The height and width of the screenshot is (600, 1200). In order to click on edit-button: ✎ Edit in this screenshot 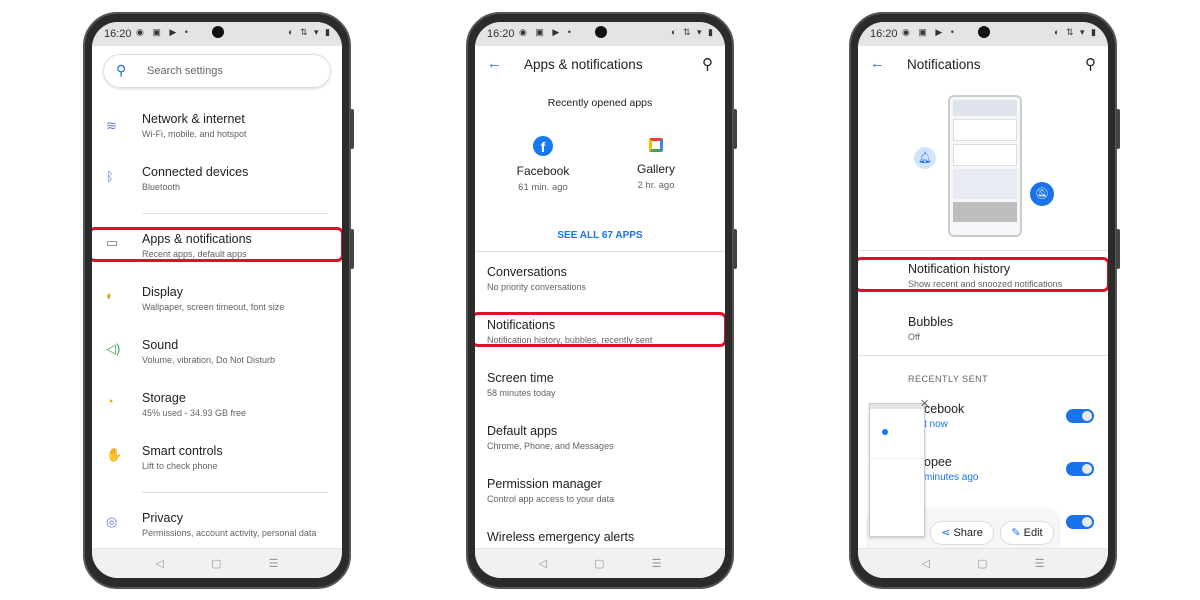, I will do `click(1027, 533)`.